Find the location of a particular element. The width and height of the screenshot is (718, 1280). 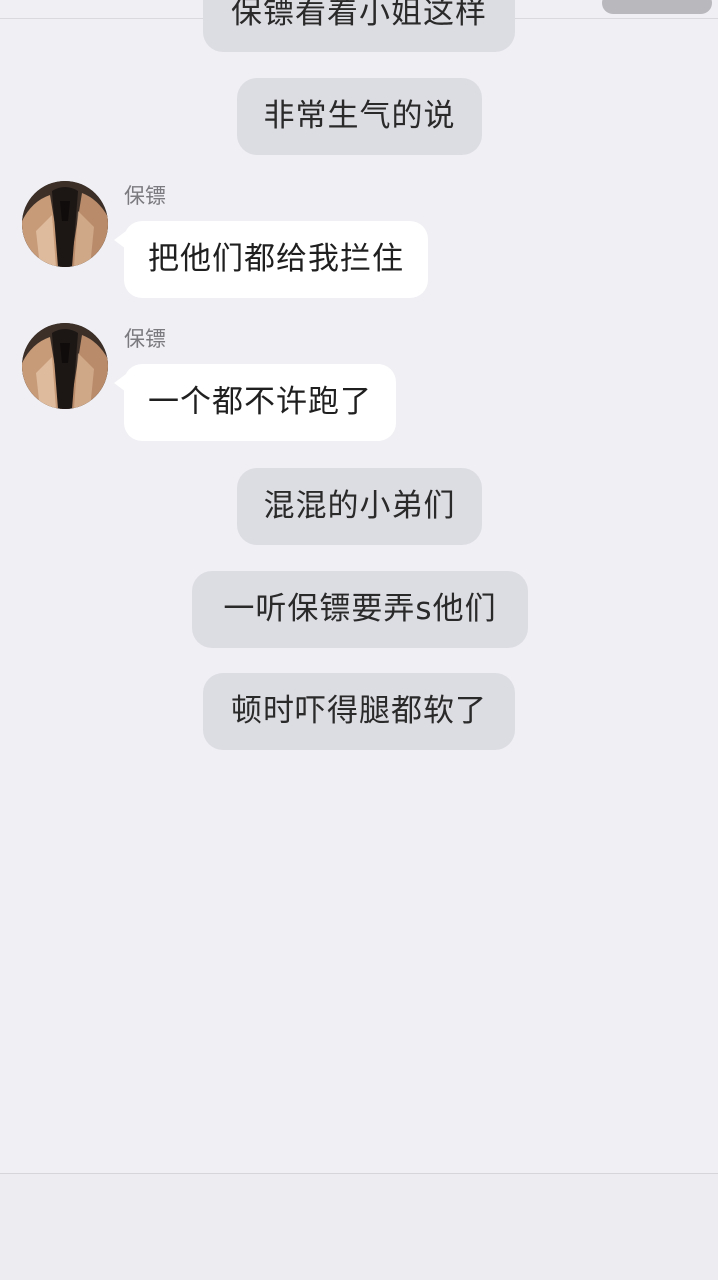

narration-bubble: 顿时吓得腿都软了 is located at coordinates (359, 711).